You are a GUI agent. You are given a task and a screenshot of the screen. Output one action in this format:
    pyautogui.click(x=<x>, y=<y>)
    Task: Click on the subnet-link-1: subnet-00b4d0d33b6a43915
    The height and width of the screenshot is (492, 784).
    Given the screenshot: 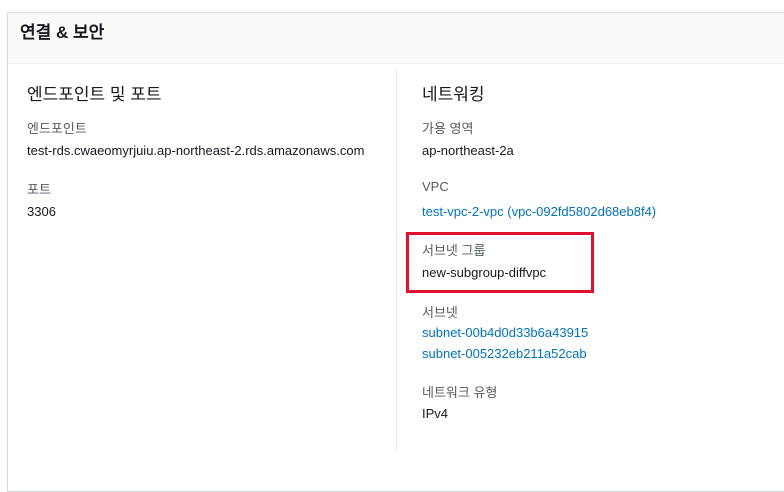 What is the action you would take?
    pyautogui.click(x=505, y=332)
    